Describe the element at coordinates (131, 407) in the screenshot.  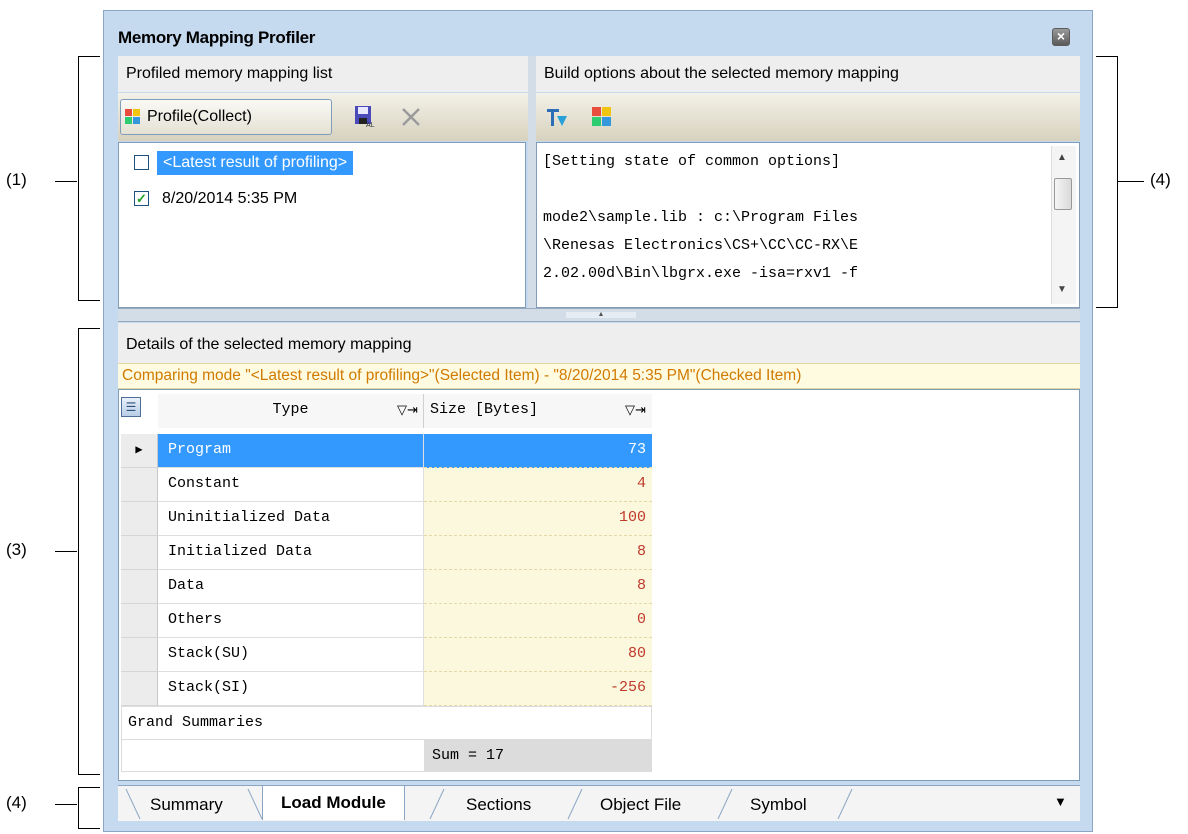
I see `column-chooser-icon: ☰` at that location.